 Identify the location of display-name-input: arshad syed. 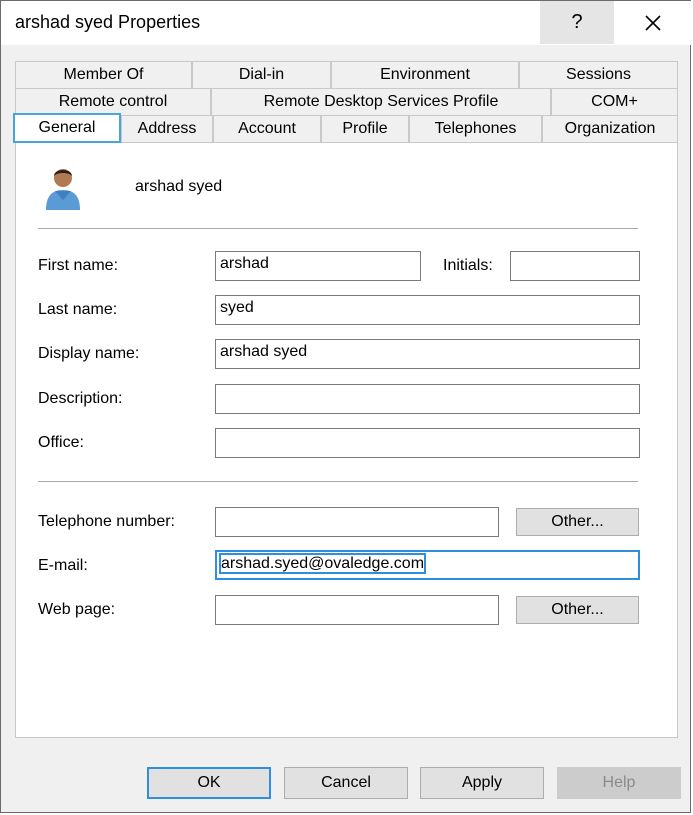
(427, 354).